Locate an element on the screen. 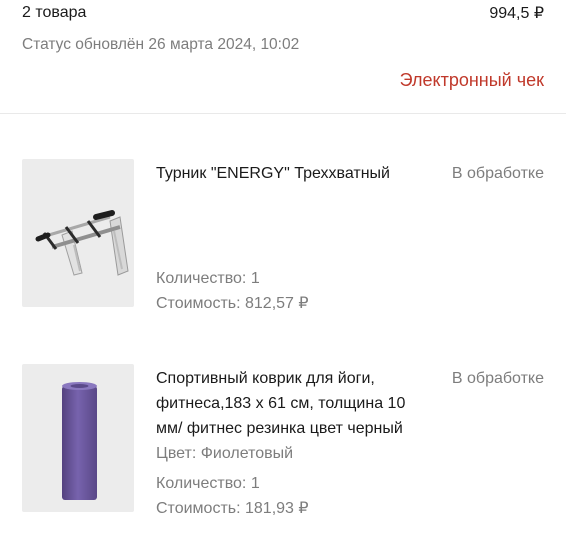 This screenshot has width=566, height=545. product-price: Стоимость: 812,57 ₽ is located at coordinates (232, 303).